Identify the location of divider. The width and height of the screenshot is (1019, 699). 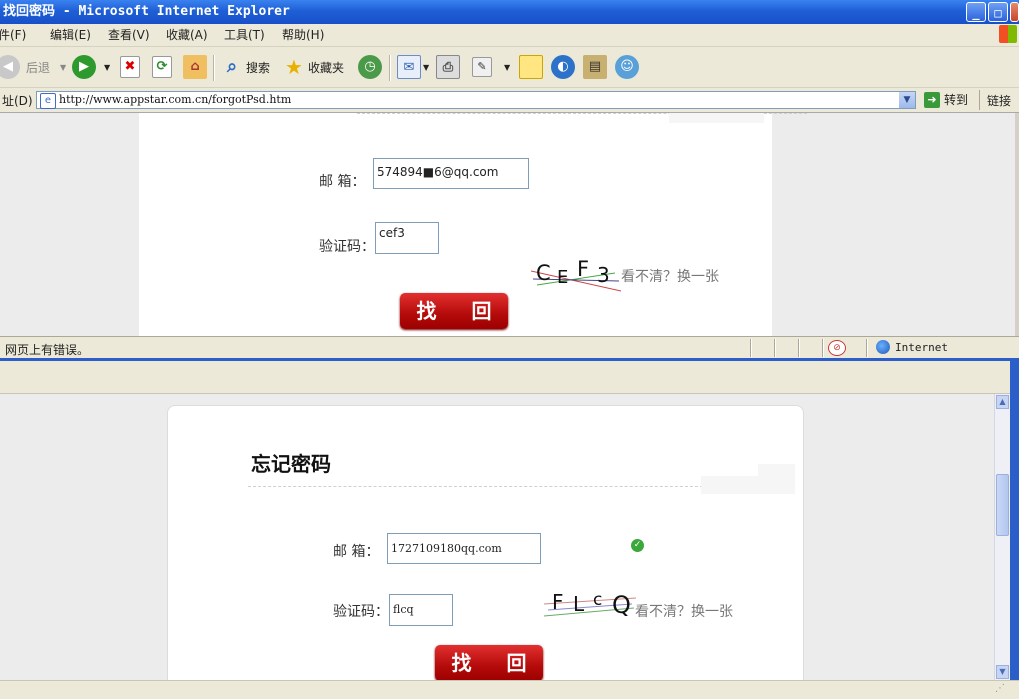
(475, 486).